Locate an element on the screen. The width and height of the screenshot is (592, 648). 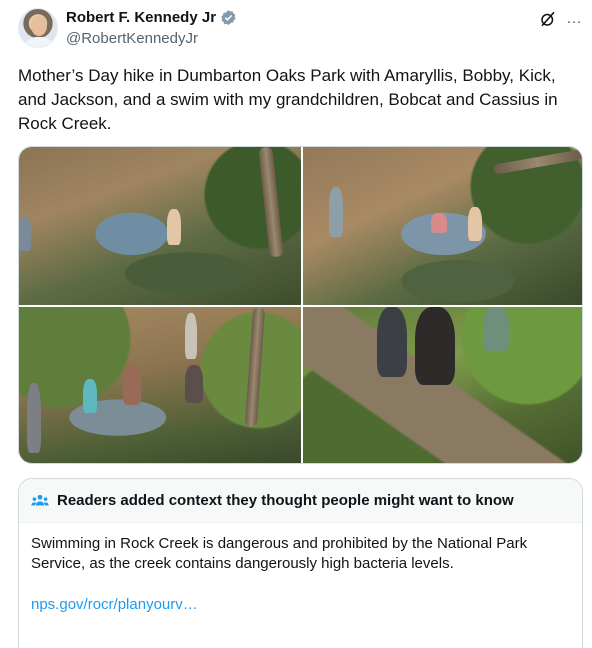
author-avatar is located at coordinates (38, 28).